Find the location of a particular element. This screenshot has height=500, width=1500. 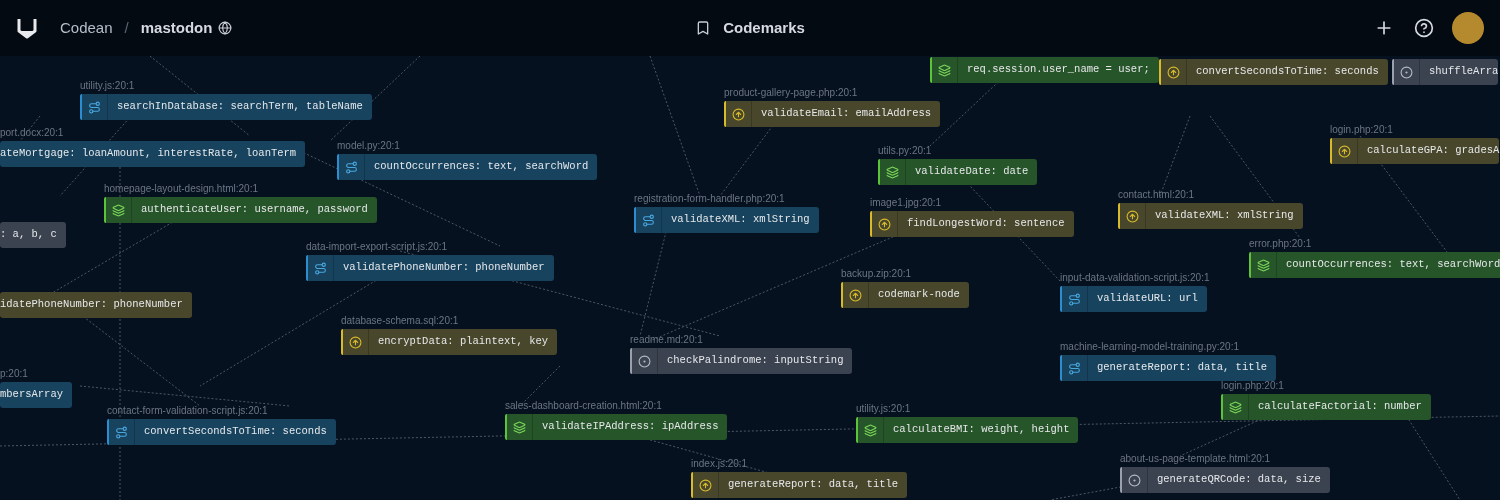

codemark-signature: codemark-node is located at coordinates (919, 295).